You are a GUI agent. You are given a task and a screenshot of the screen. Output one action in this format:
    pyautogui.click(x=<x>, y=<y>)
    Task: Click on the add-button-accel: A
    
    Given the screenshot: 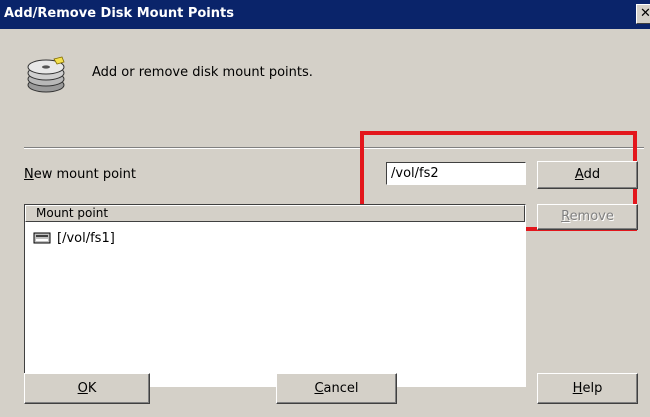 What is the action you would take?
    pyautogui.click(x=579, y=174)
    